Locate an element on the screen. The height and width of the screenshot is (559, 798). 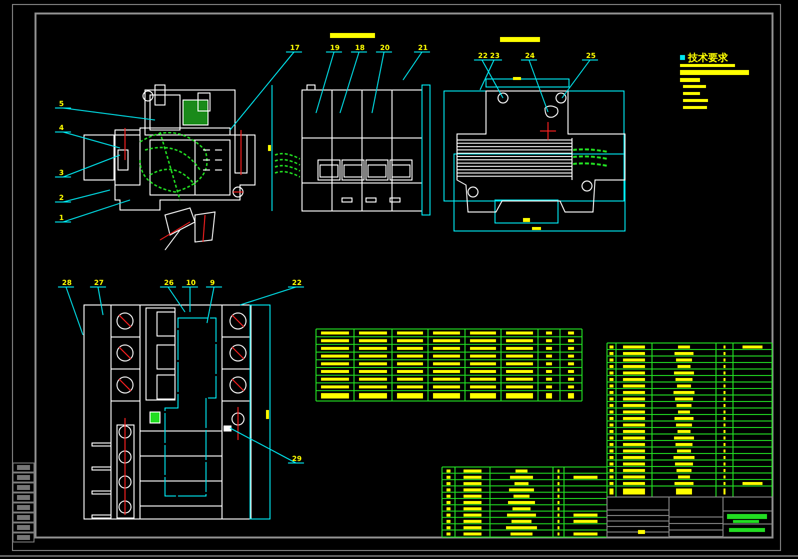
notes-title: 技术要求 is located at coordinates (708, 58).